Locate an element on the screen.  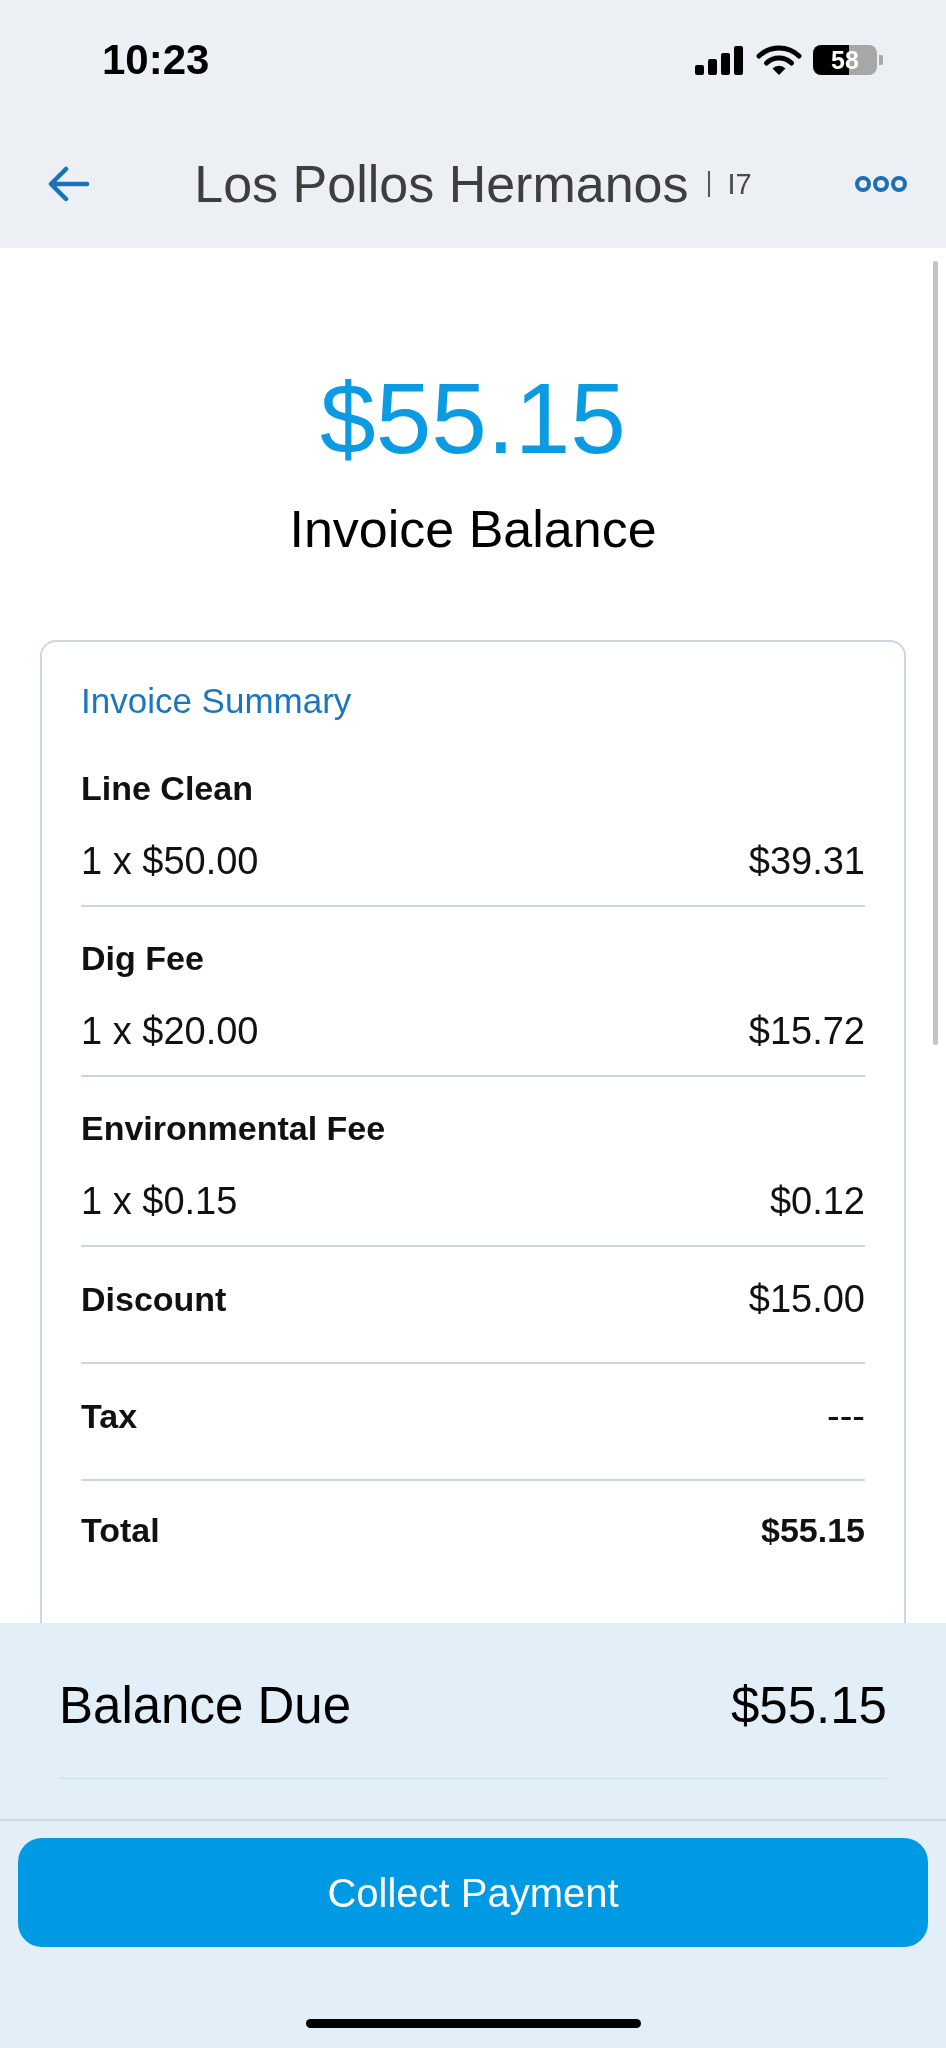
signal-icon is located at coordinates (720, 60).